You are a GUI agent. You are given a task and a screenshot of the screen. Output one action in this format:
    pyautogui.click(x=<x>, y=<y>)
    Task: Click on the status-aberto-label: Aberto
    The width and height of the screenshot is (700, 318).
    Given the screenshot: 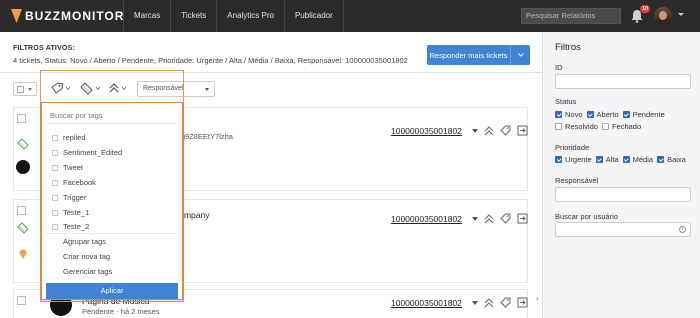 What is the action you would take?
    pyautogui.click(x=607, y=114)
    